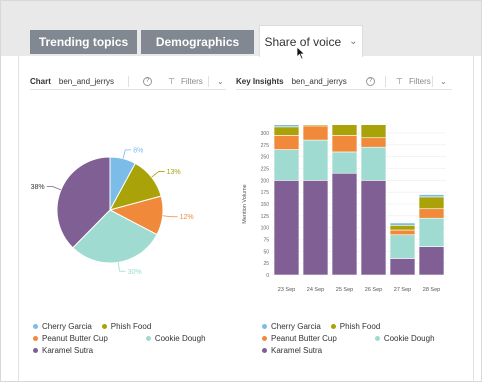 The image size is (482, 382). Describe the element at coordinates (112, 211) in the screenshot. I see `pie-chart: 8% 13% 12% 30% 38%` at that location.